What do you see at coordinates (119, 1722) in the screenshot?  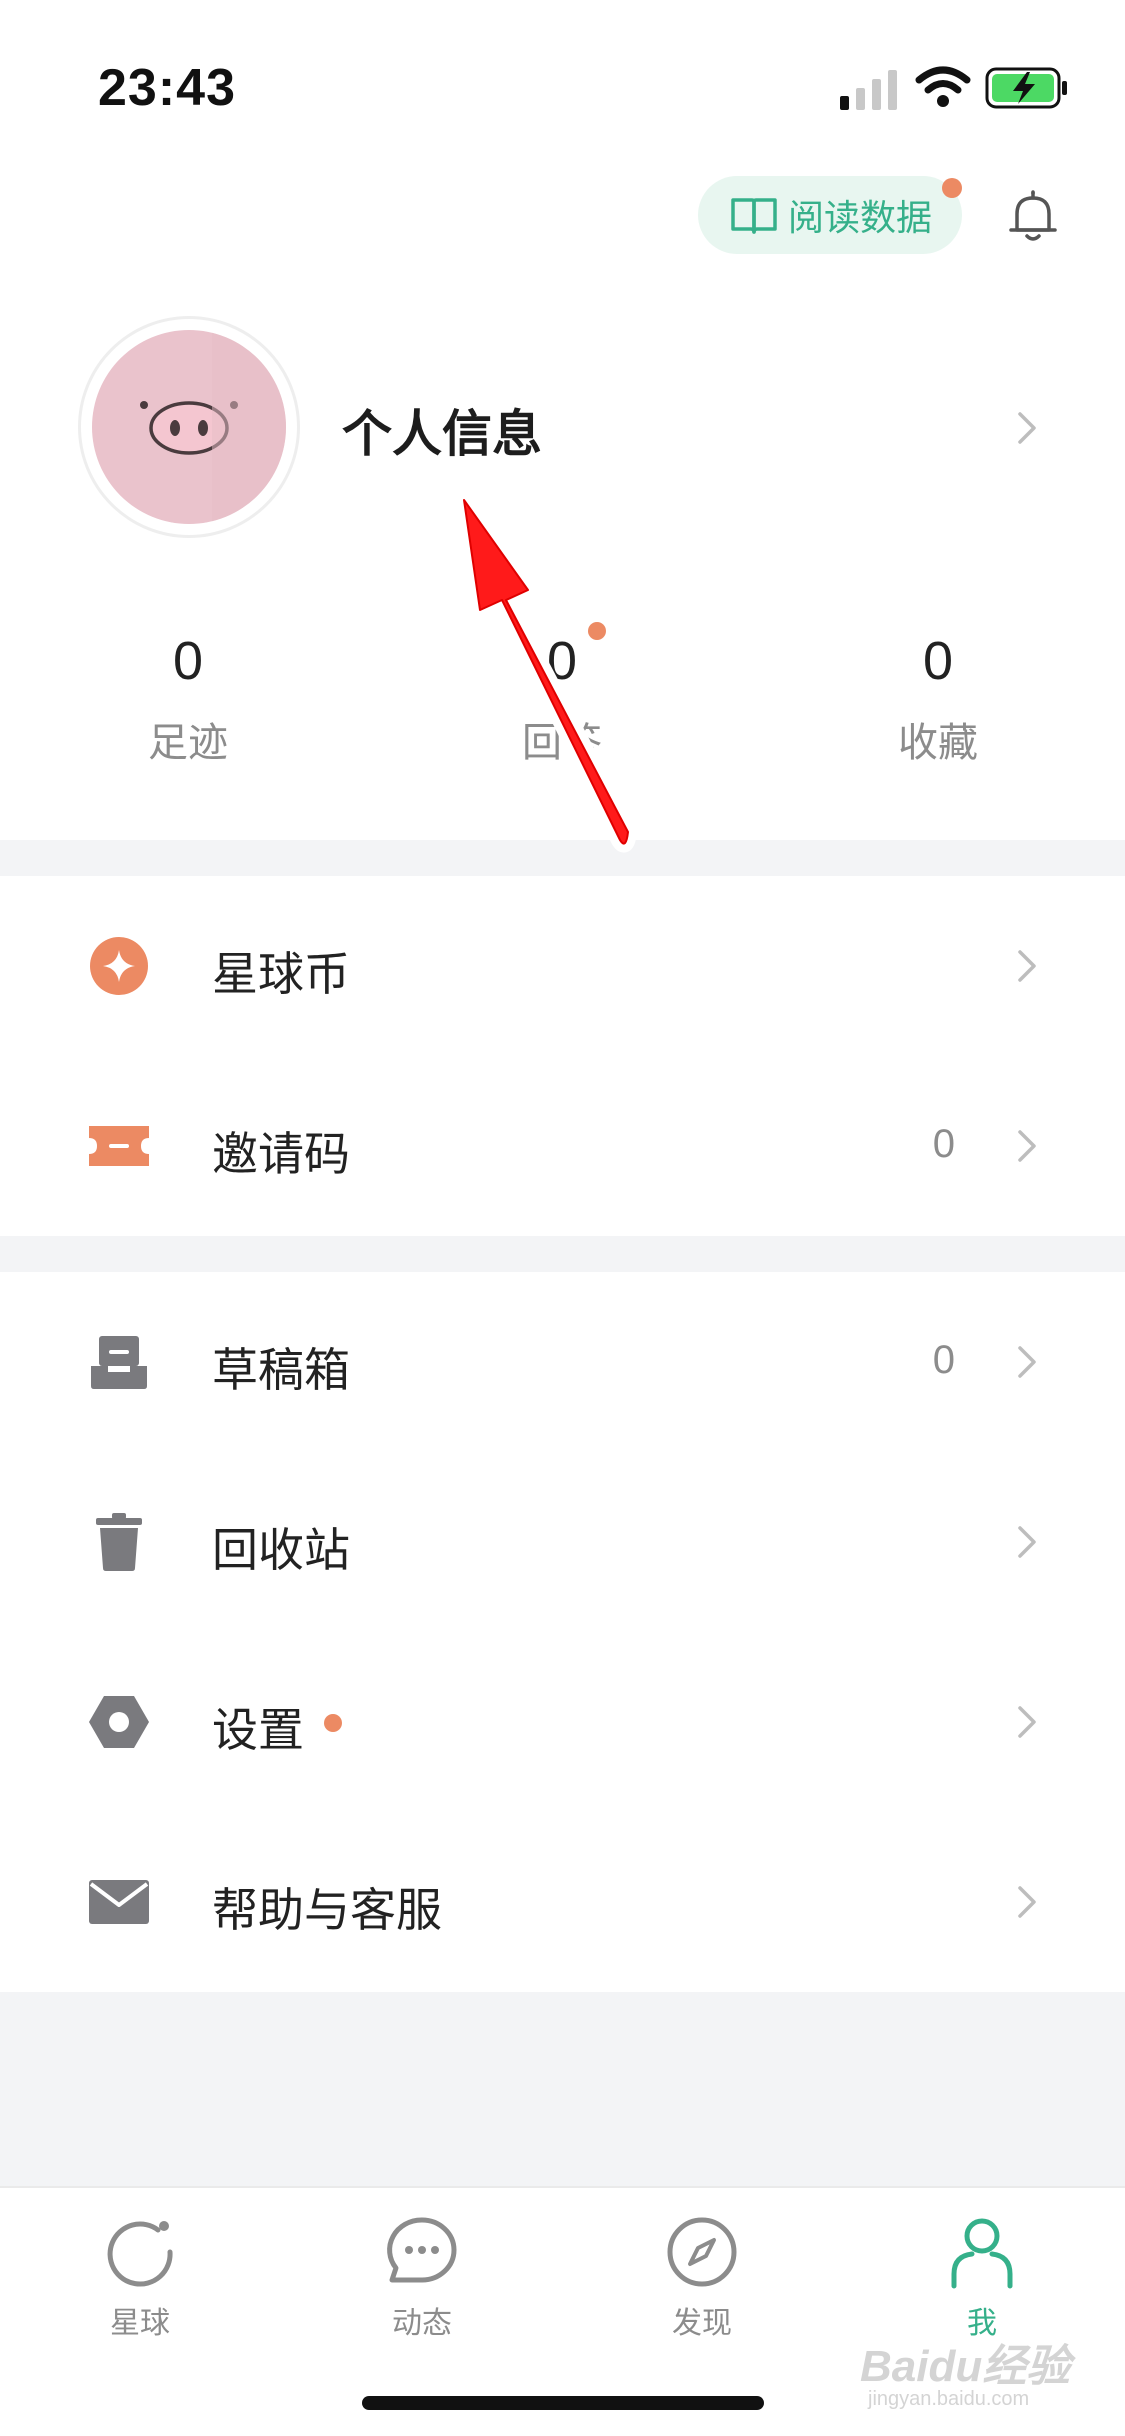 I see `hexagon-settings-icon` at bounding box center [119, 1722].